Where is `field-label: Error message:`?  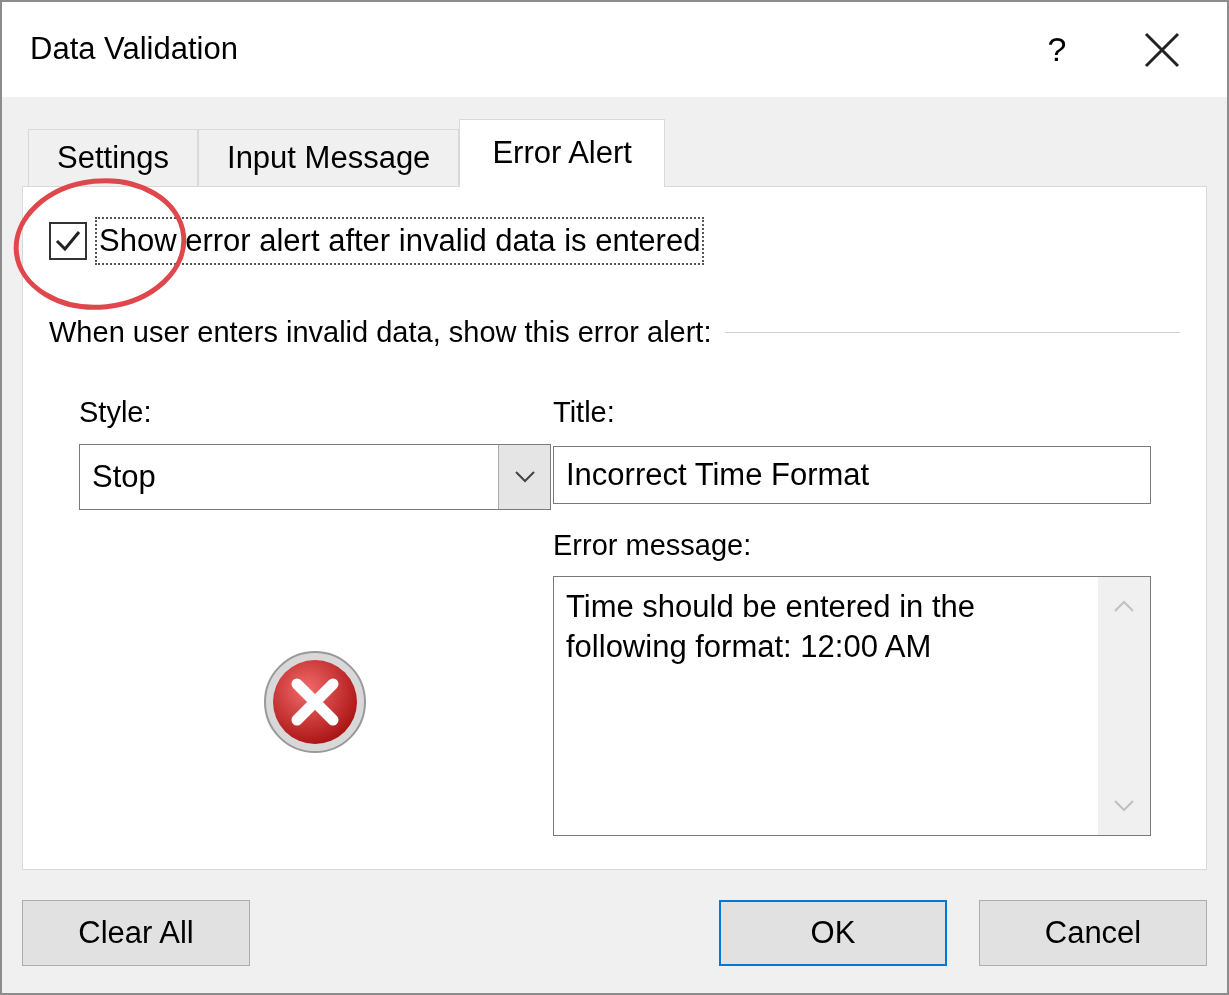 field-label: Error message: is located at coordinates (653, 545).